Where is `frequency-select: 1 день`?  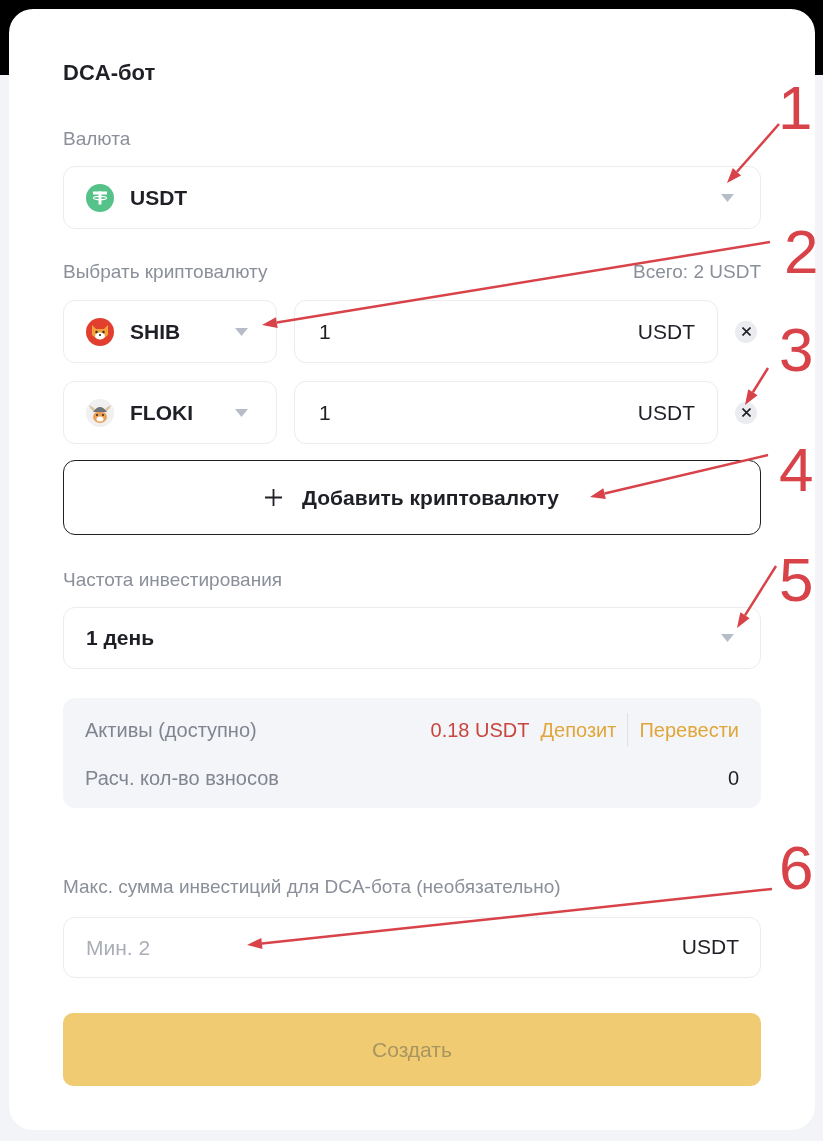 frequency-select: 1 день is located at coordinates (412, 638).